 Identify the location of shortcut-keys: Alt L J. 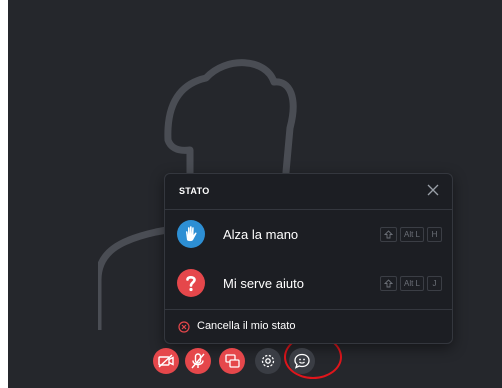
(410, 283).